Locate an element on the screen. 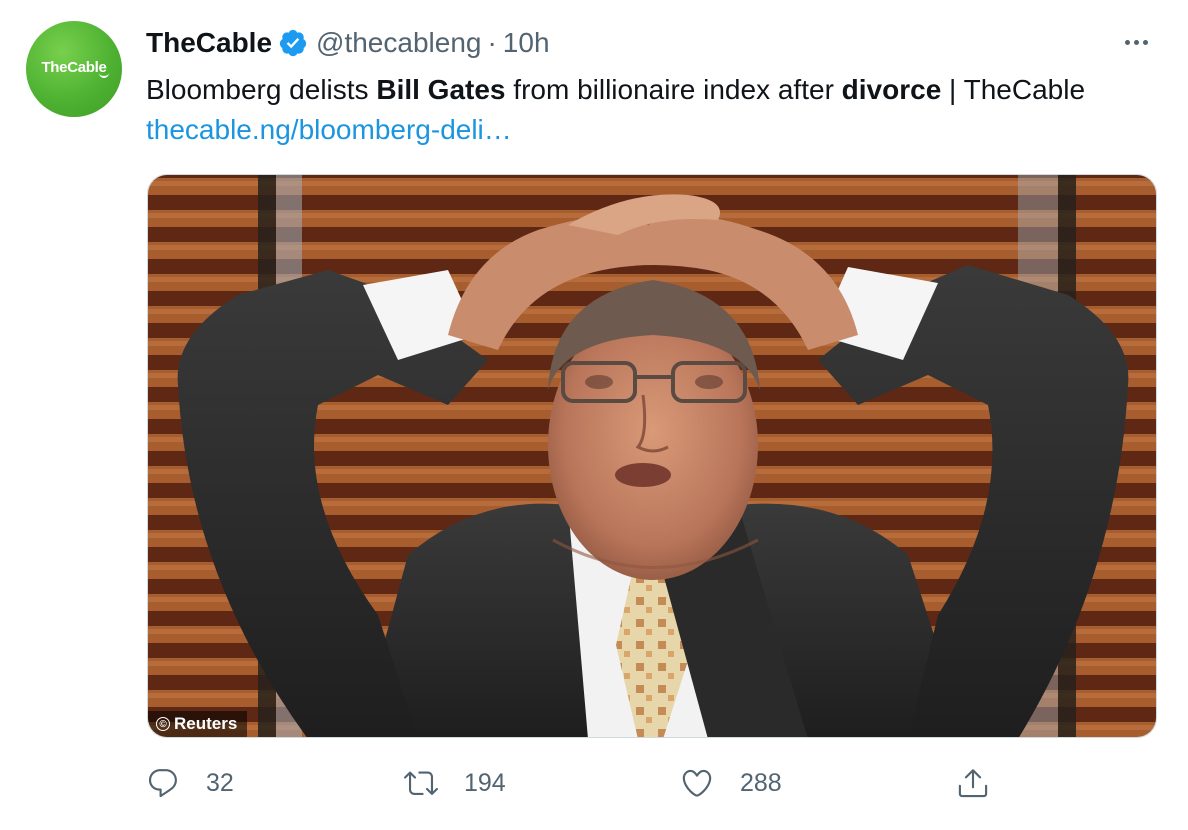  like-count: 288 is located at coordinates (761, 782).